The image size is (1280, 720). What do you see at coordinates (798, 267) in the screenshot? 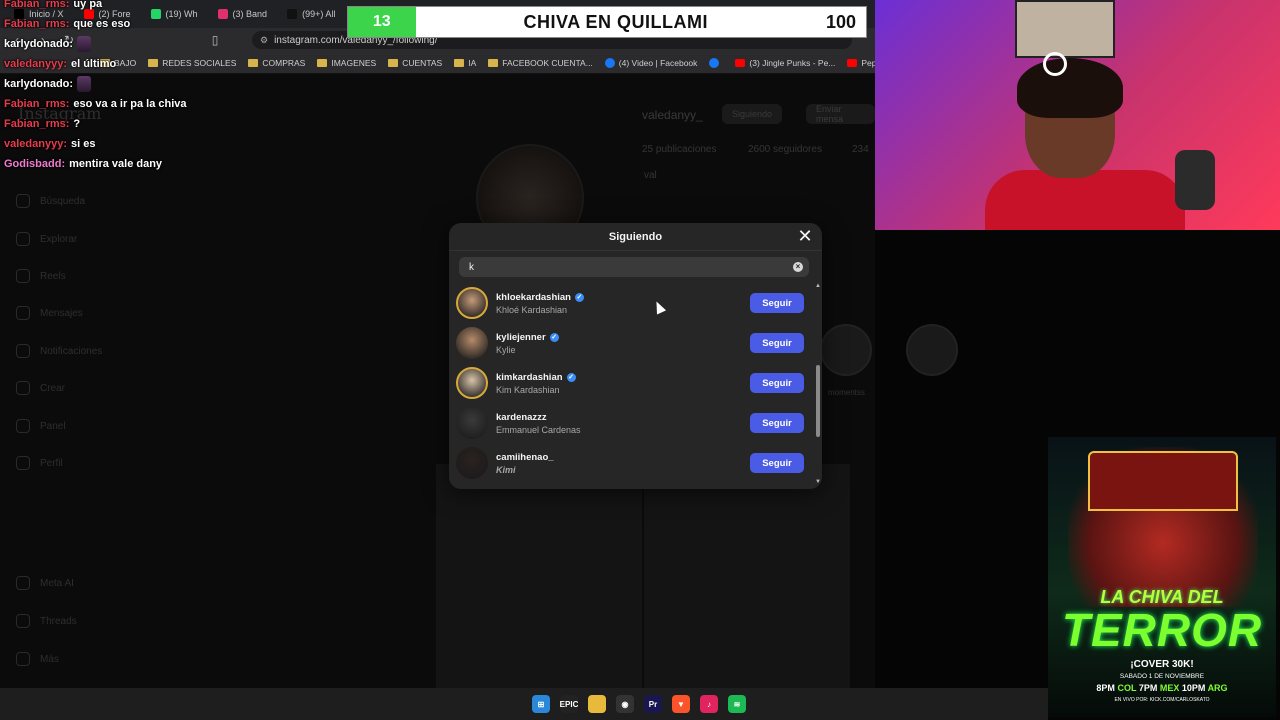
I see `clear-search-icon: ×` at bounding box center [798, 267].